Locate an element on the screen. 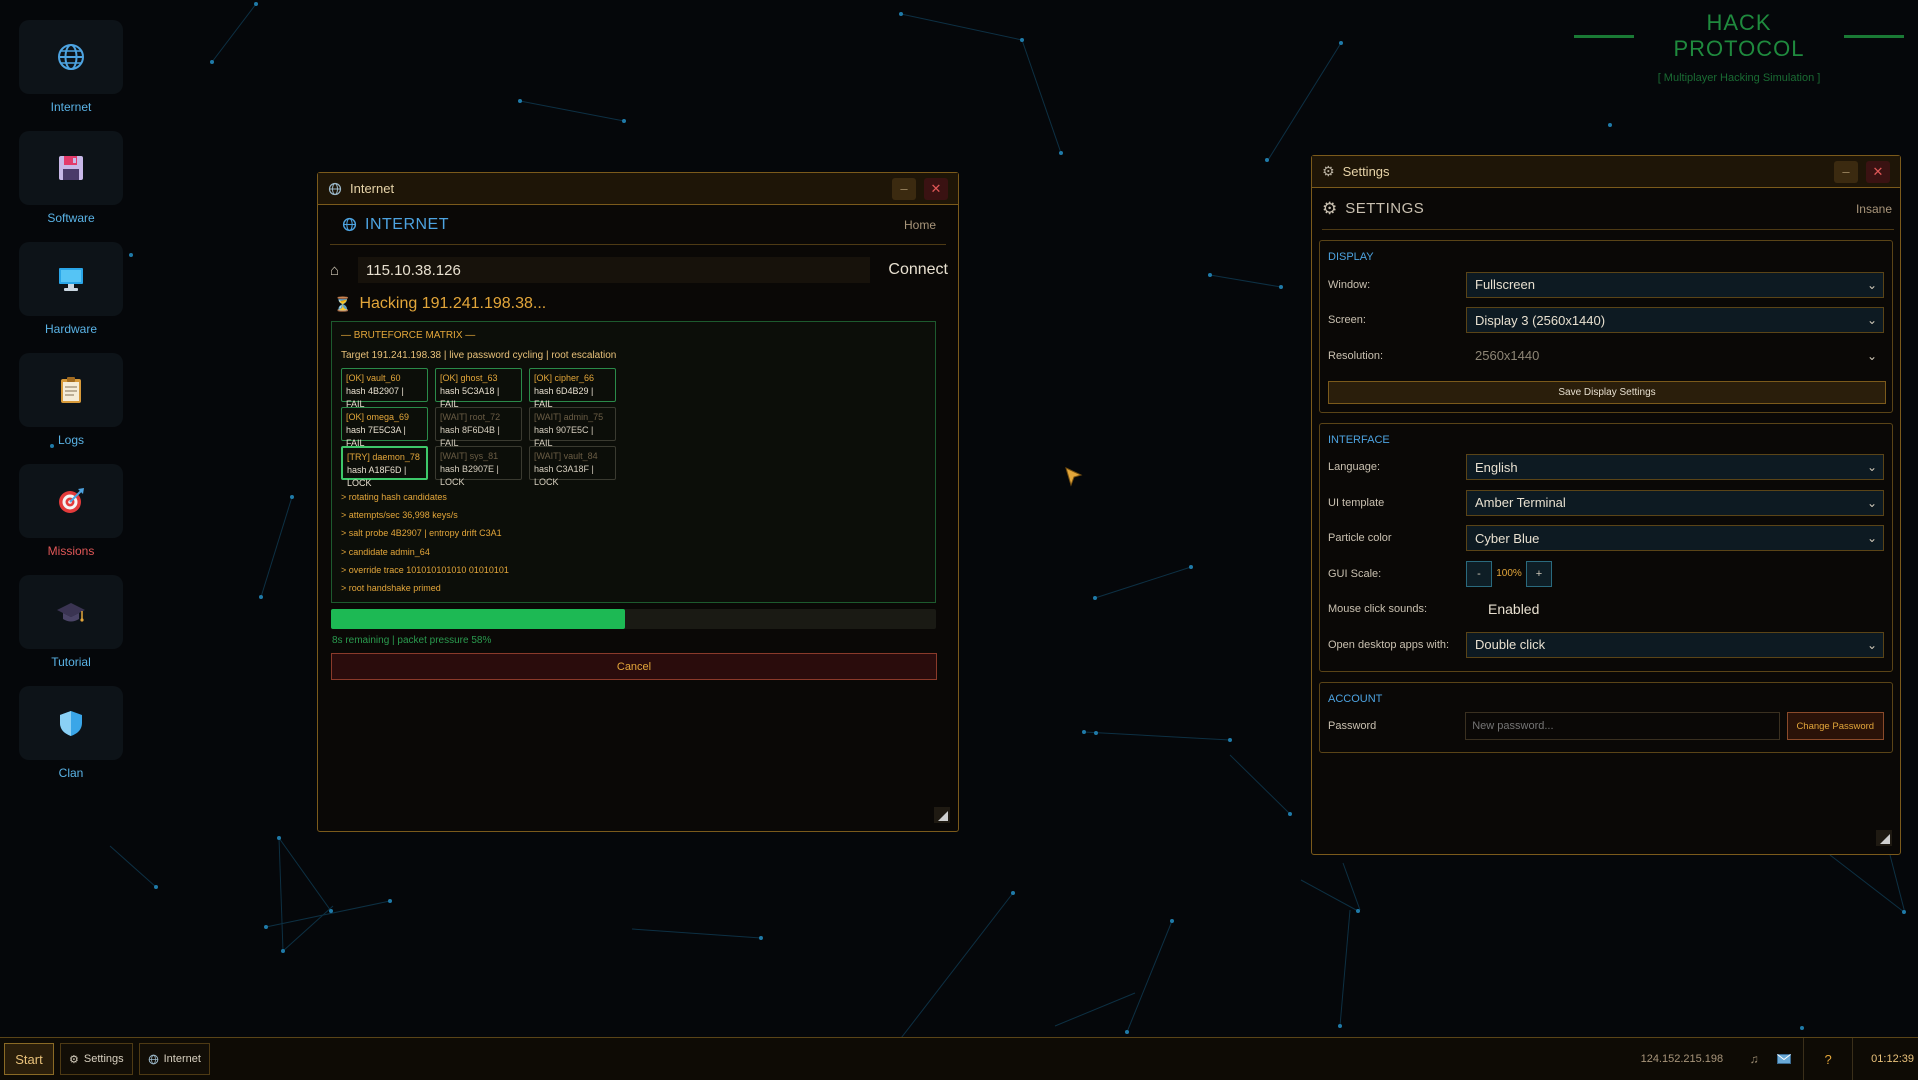 Image resolution: width=1918 pixels, height=1080 pixels. click-sounds-row: Mouse click sounds: Enabled is located at coordinates (1606, 610).